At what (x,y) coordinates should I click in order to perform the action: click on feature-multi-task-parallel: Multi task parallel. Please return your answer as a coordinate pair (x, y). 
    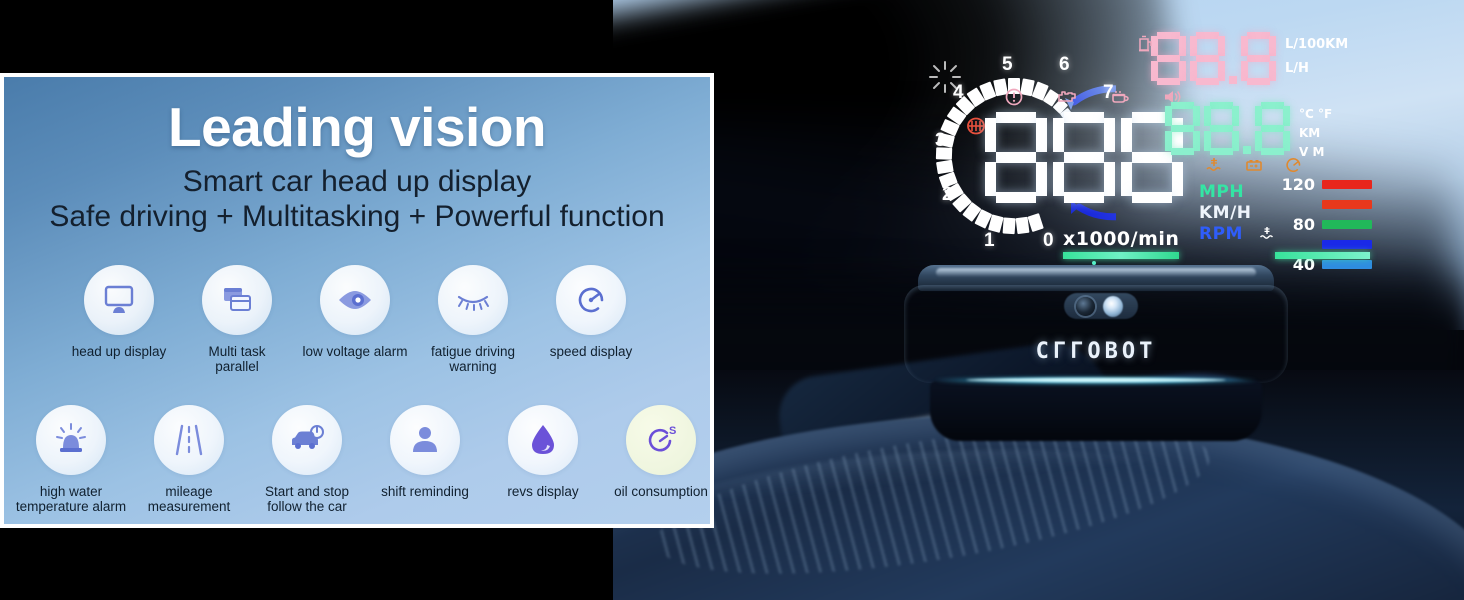
    Looking at the image, I should click on (237, 319).